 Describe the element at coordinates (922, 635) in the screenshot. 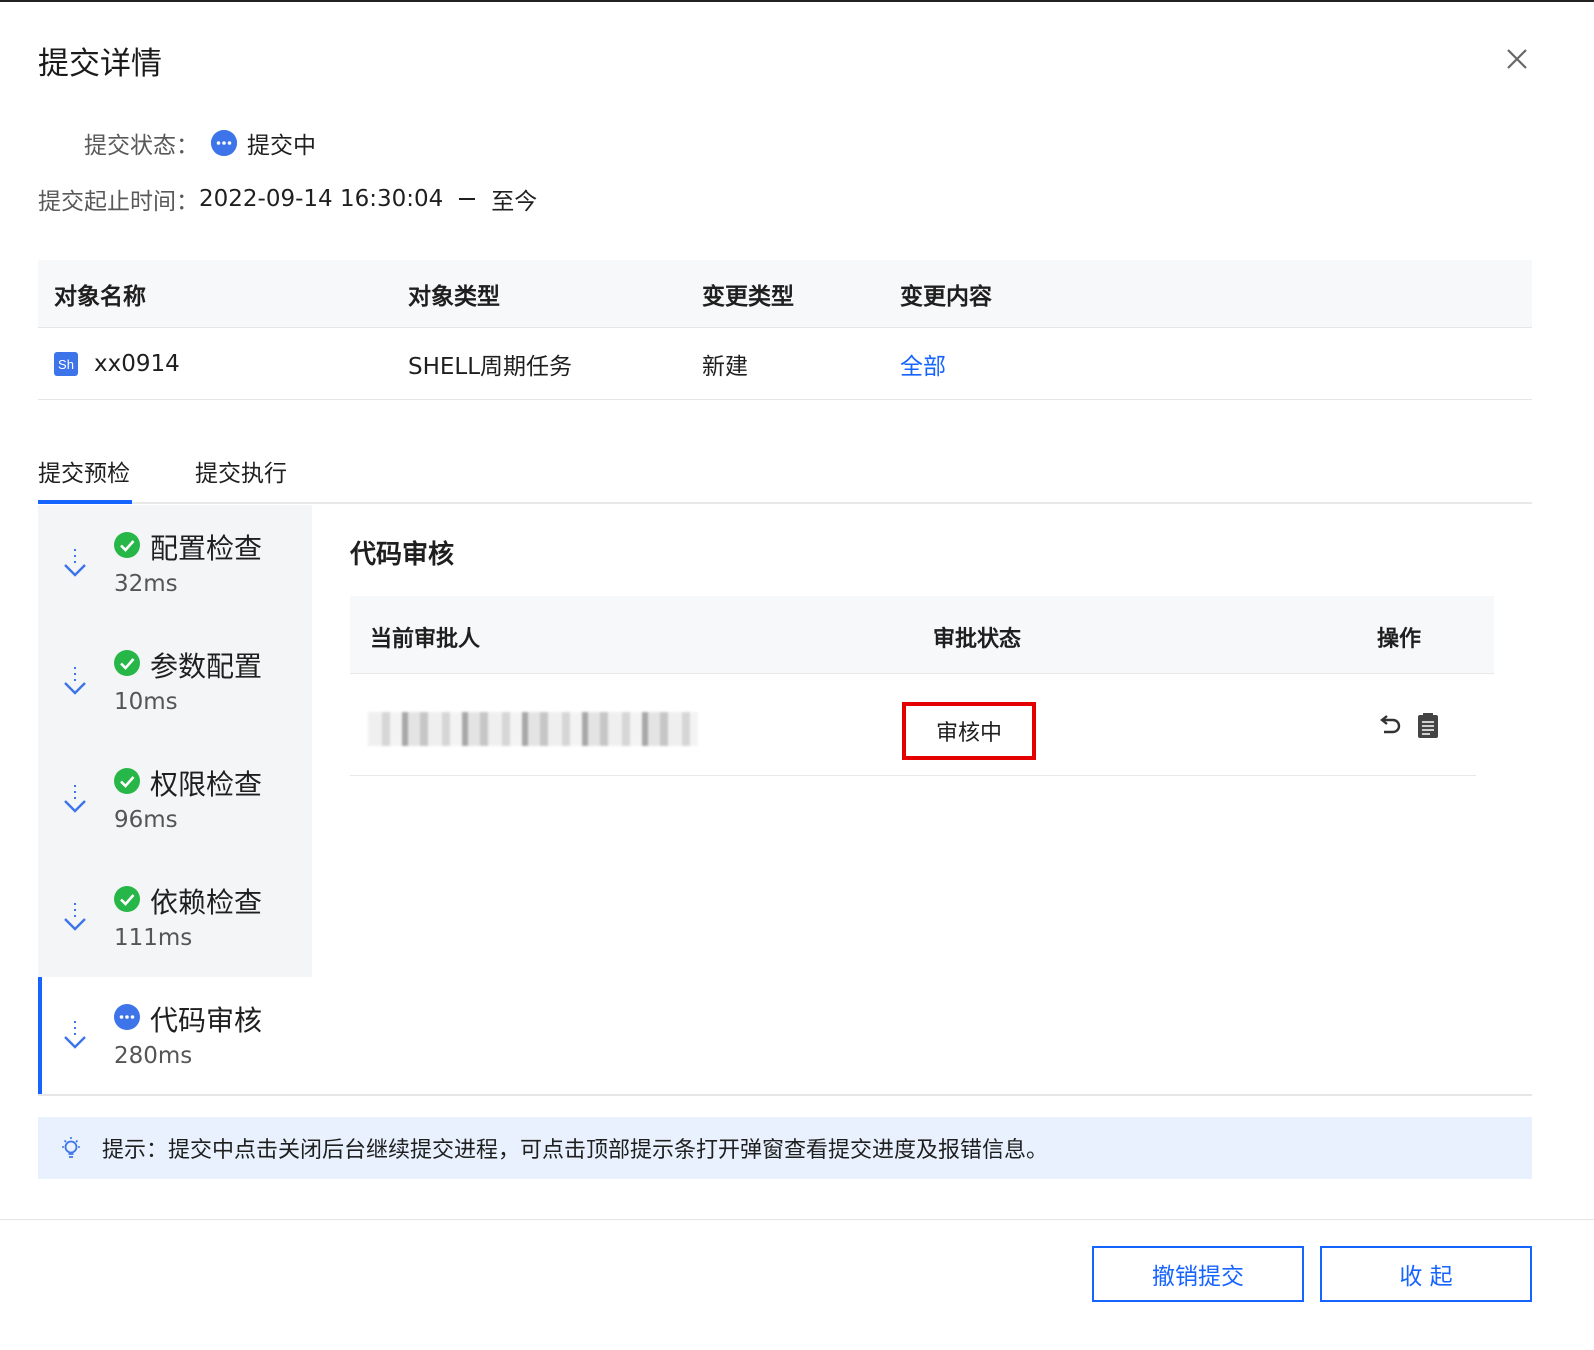

I see `review-table-header: 当前审批人 审批状态 操作` at that location.